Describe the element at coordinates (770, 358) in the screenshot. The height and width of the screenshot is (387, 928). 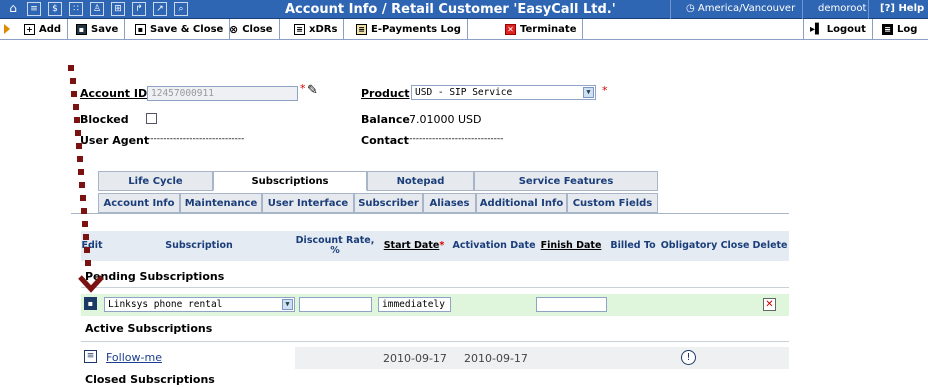
I see `active-delete-cell` at that location.